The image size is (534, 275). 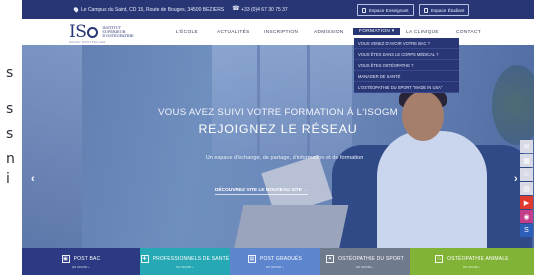 I want to click on instagram-icon: ◉, so click(x=526, y=216).